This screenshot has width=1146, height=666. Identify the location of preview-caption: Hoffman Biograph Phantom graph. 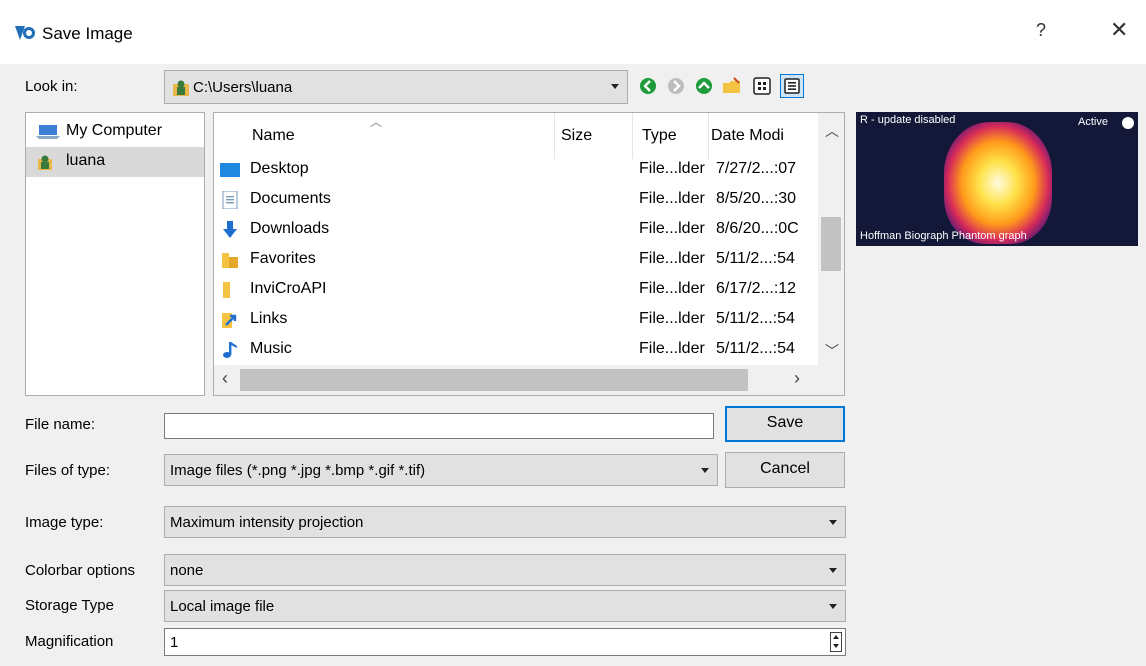
(943, 236).